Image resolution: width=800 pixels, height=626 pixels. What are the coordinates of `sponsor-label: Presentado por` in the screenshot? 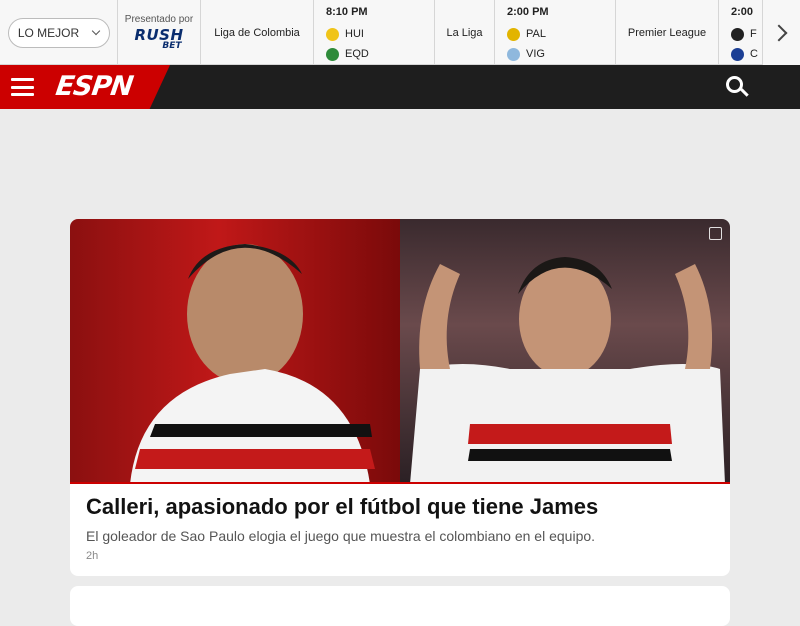 It's located at (159, 19).